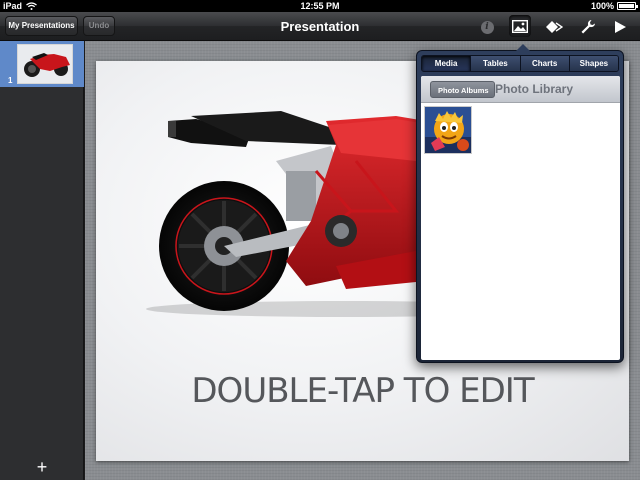  I want to click on back-button-label: Photo Albums, so click(463, 90).